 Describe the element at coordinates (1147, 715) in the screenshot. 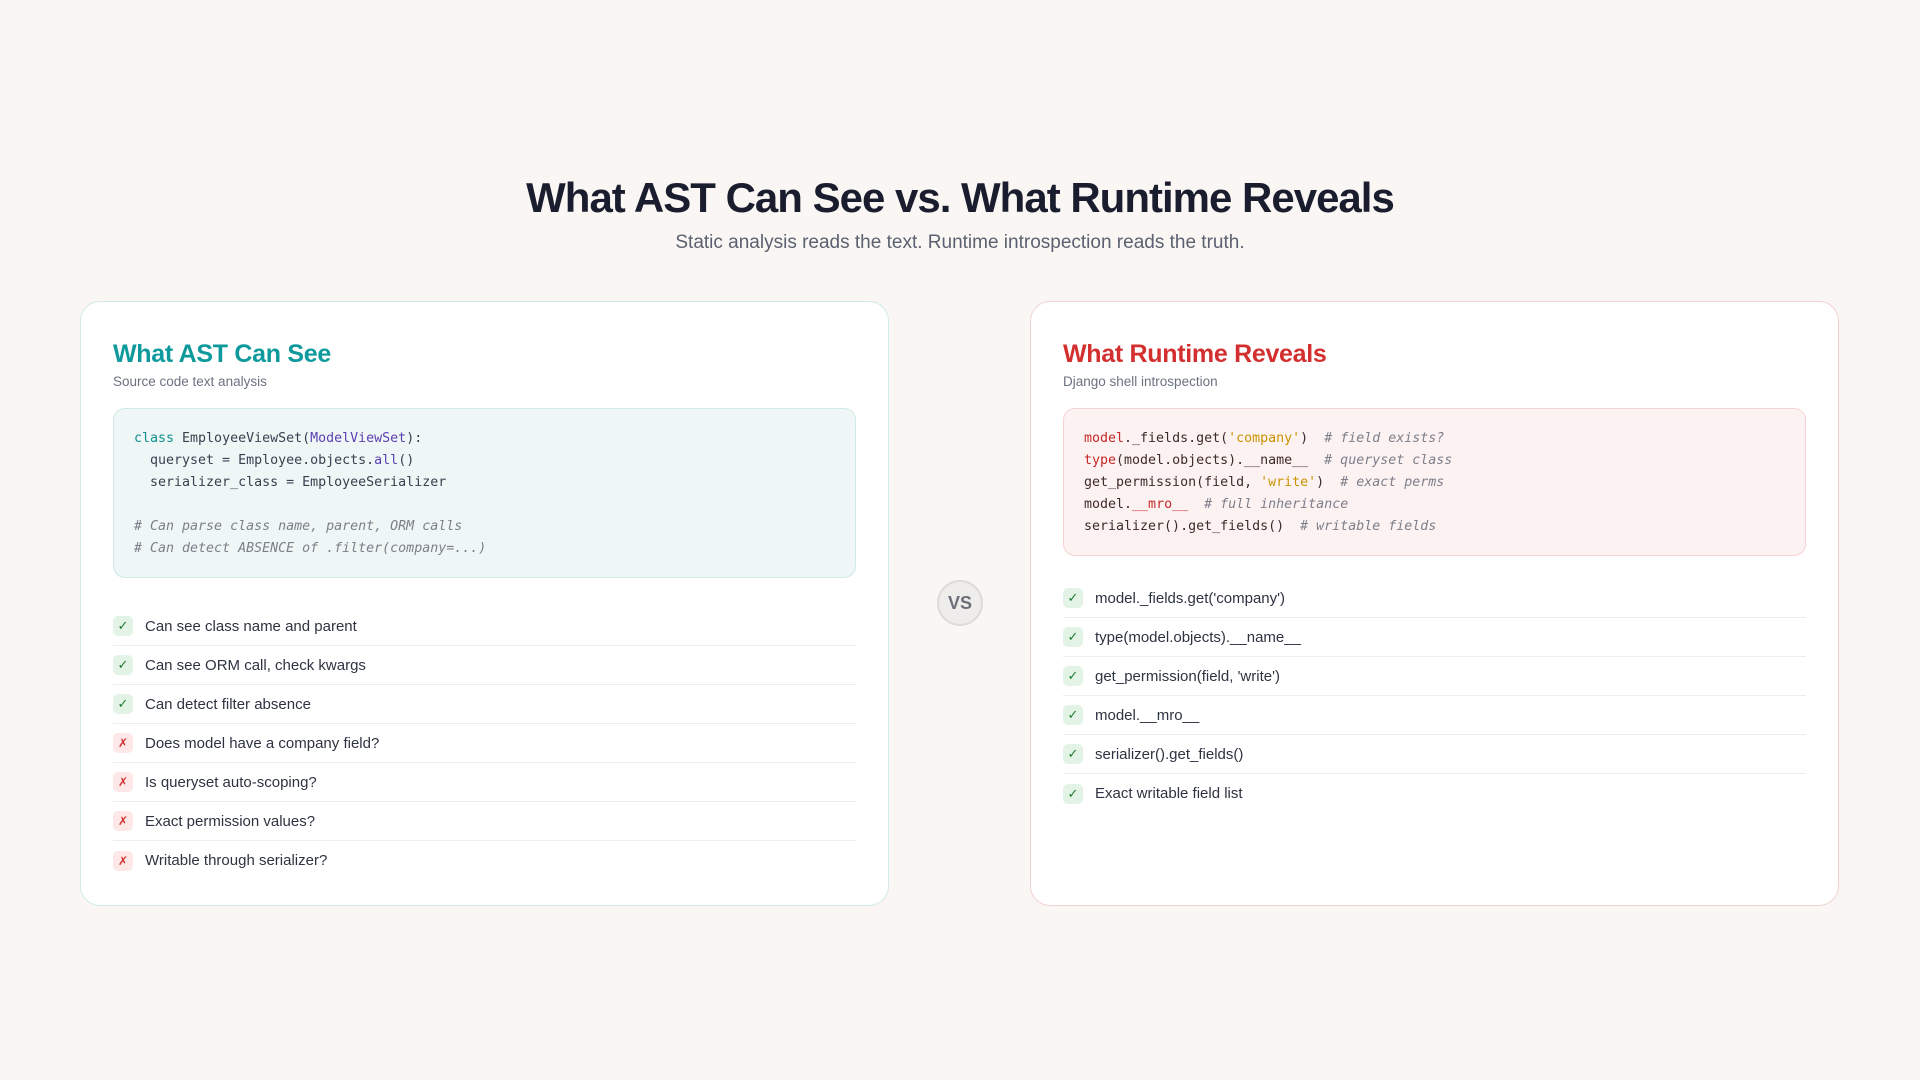

I see `list-item-label: model.__mro__` at that location.